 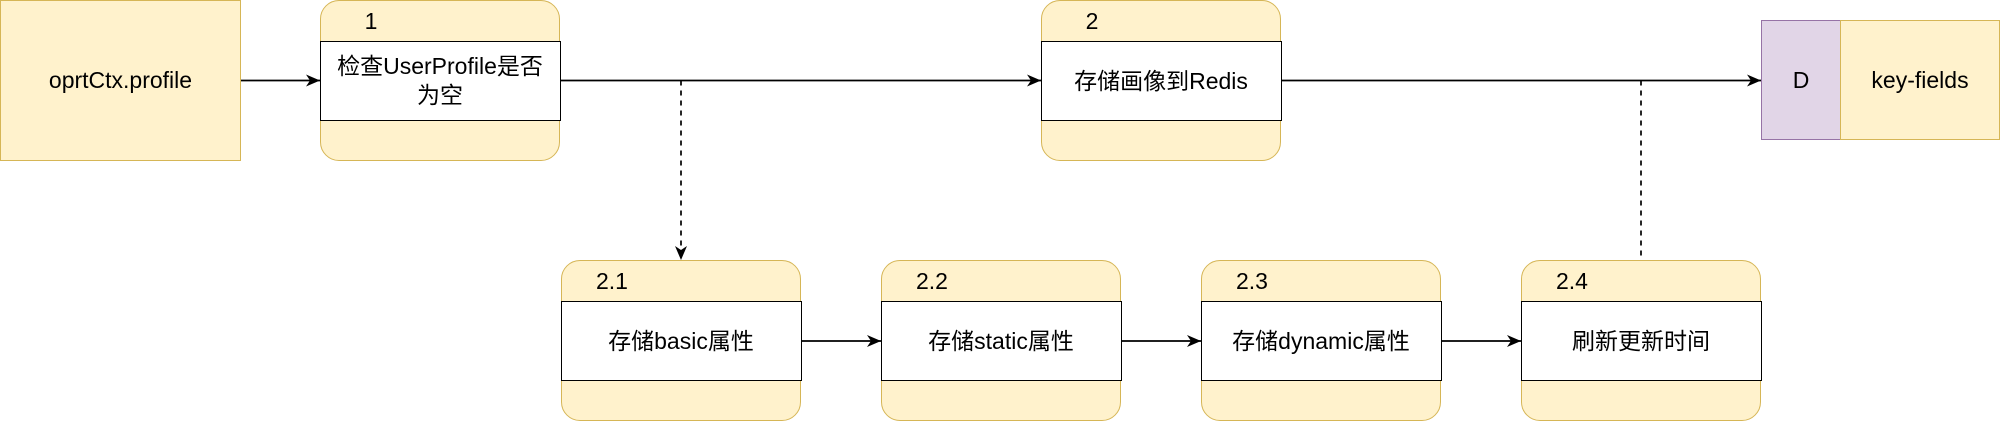 I want to click on subprocess-2-4-label: 刷新更新时间, so click(x=1641, y=340).